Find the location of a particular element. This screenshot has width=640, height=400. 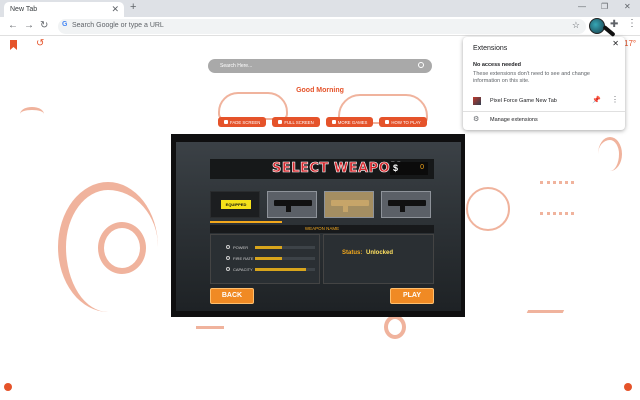

more-games-button: MORE GAMES is located at coordinates (349, 122).